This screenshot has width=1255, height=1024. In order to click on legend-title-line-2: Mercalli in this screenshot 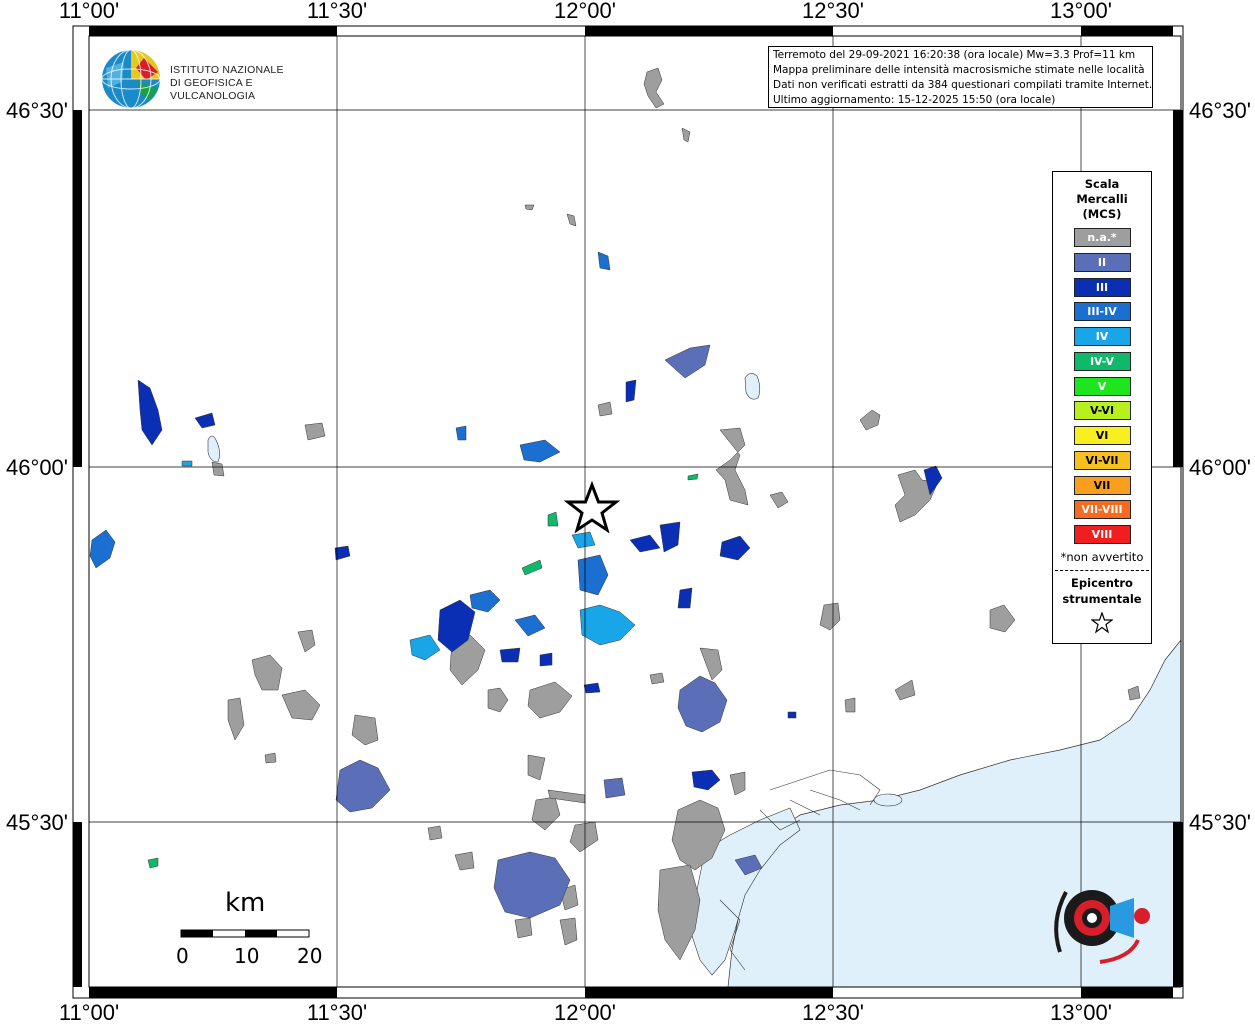, I will do `click(1102, 199)`.